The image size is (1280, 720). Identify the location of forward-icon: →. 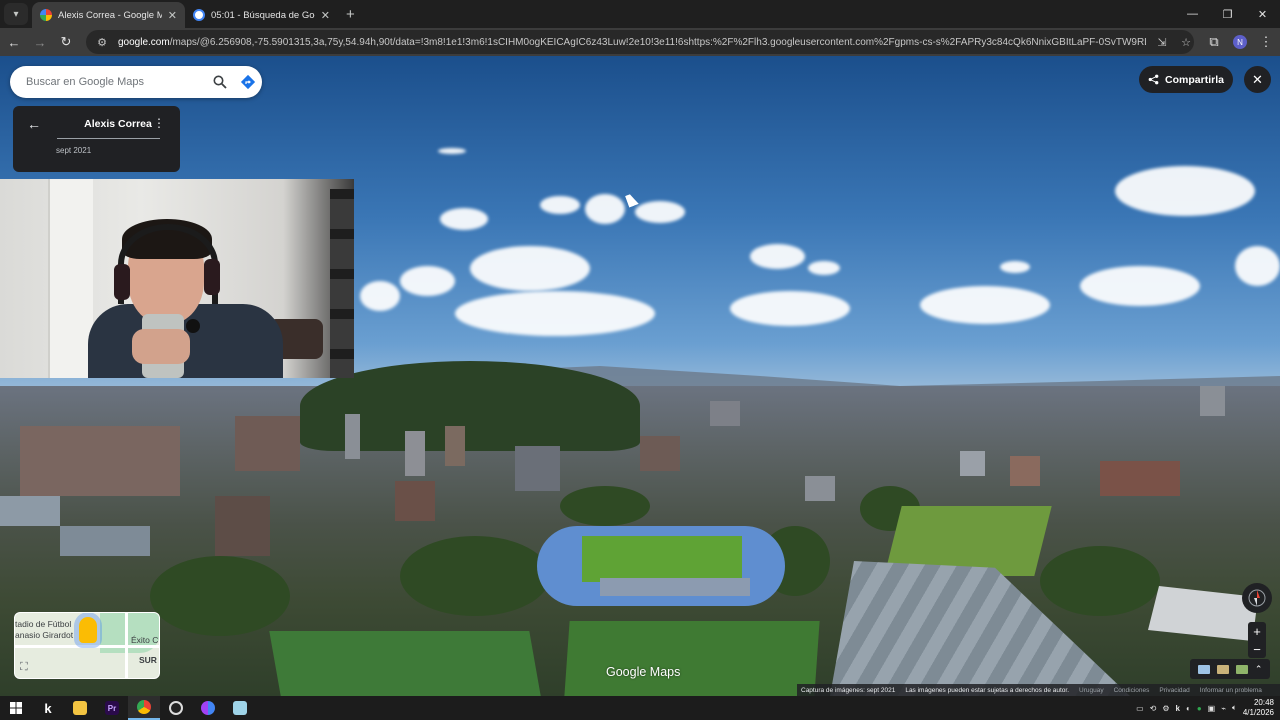
(40, 42).